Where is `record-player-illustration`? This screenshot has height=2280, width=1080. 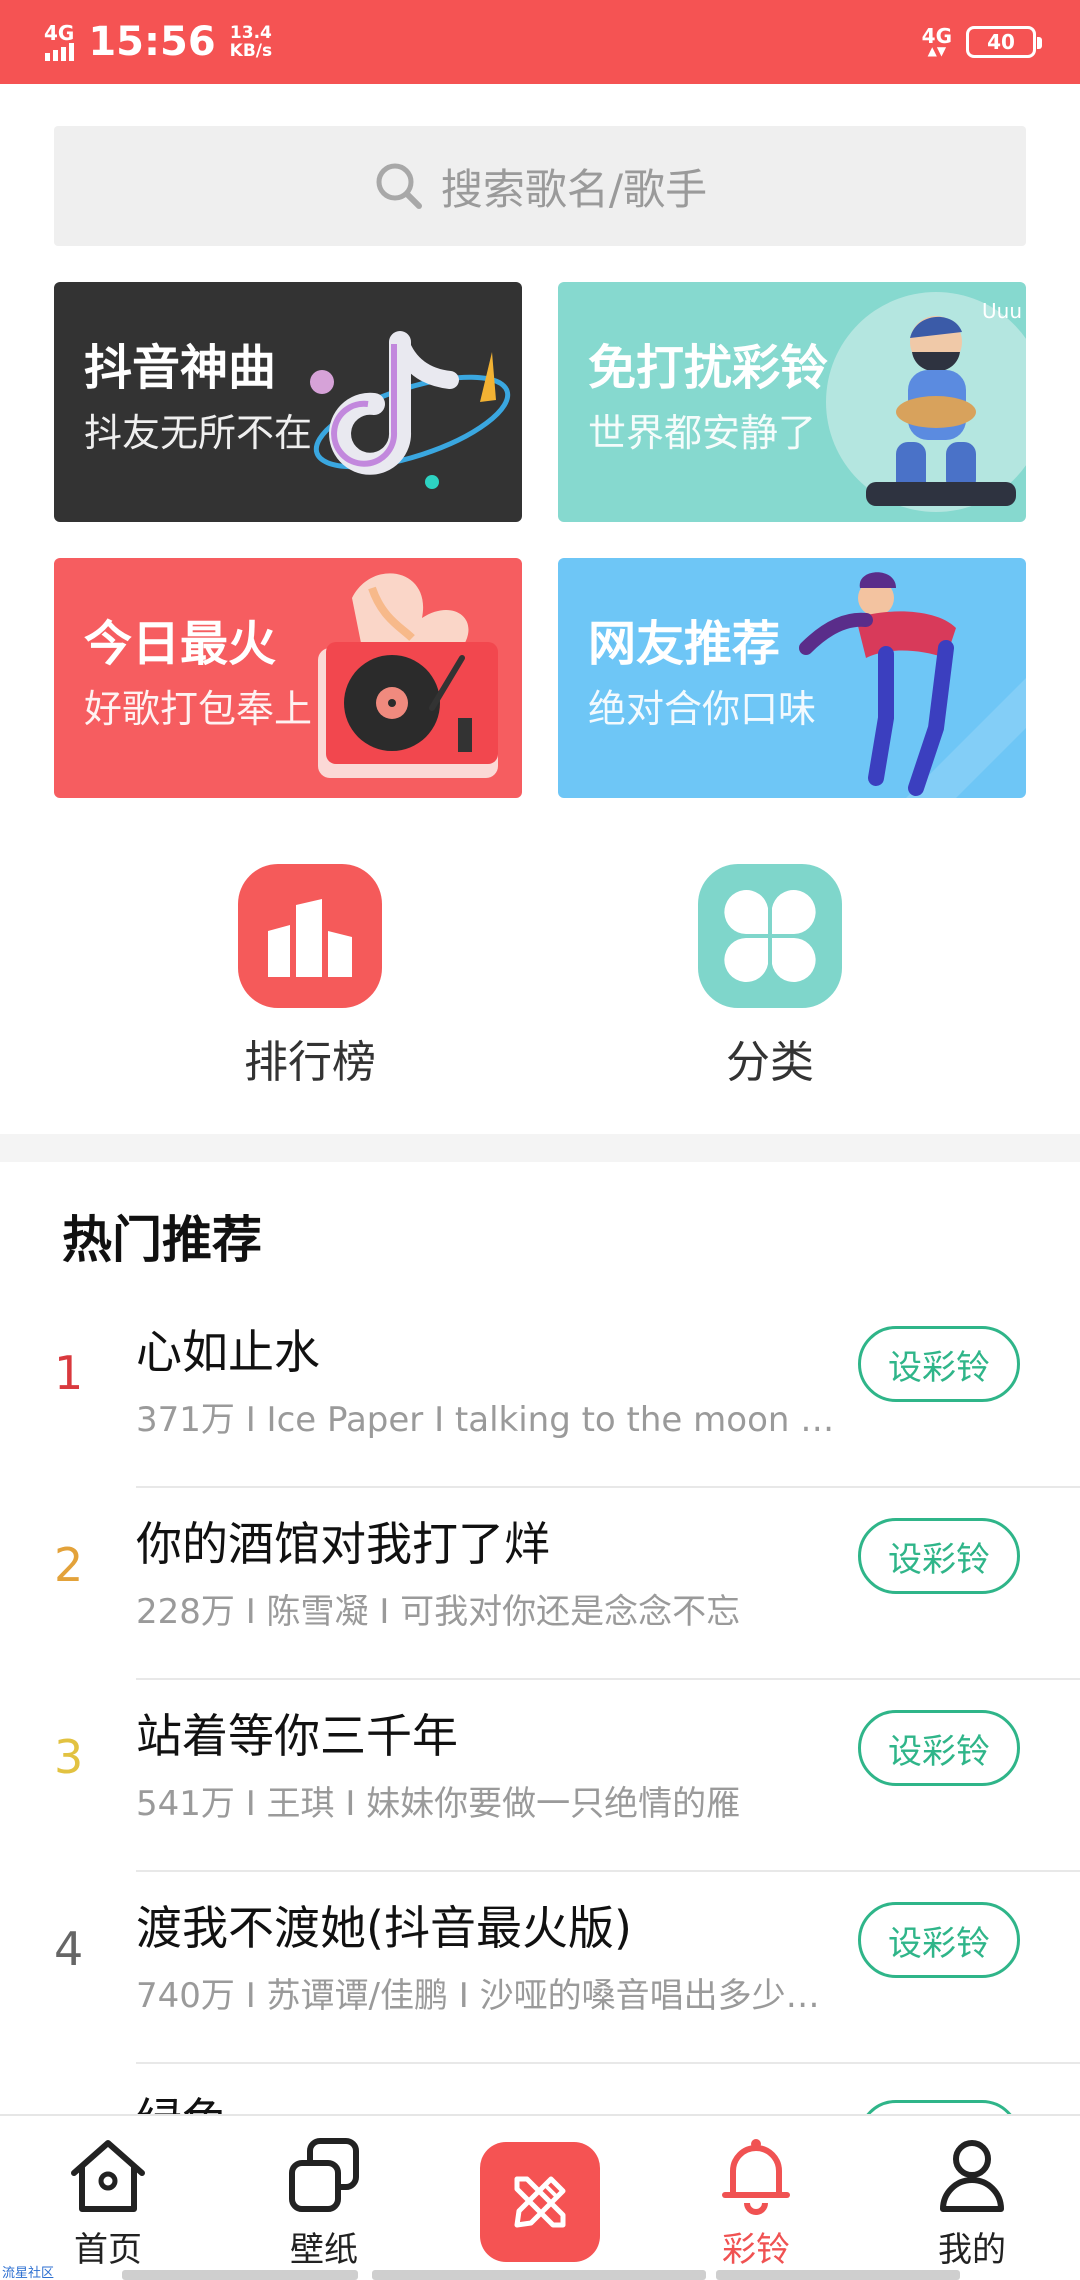 record-player-illustration is located at coordinates (408, 675).